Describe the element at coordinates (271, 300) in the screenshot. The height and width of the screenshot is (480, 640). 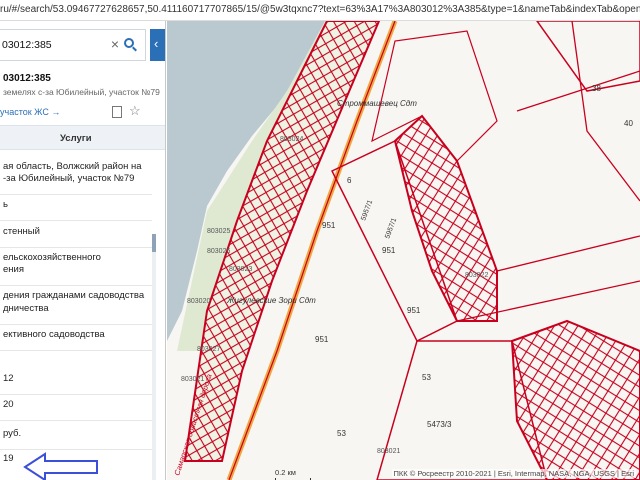
I see `label-zarya: Жигулевские Зори Сдт` at that location.